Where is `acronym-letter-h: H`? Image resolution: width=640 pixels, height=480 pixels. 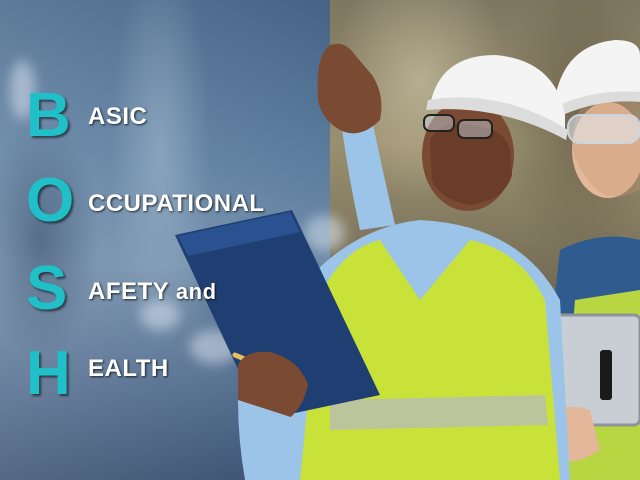
acronym-letter-h: H is located at coordinates (48, 373).